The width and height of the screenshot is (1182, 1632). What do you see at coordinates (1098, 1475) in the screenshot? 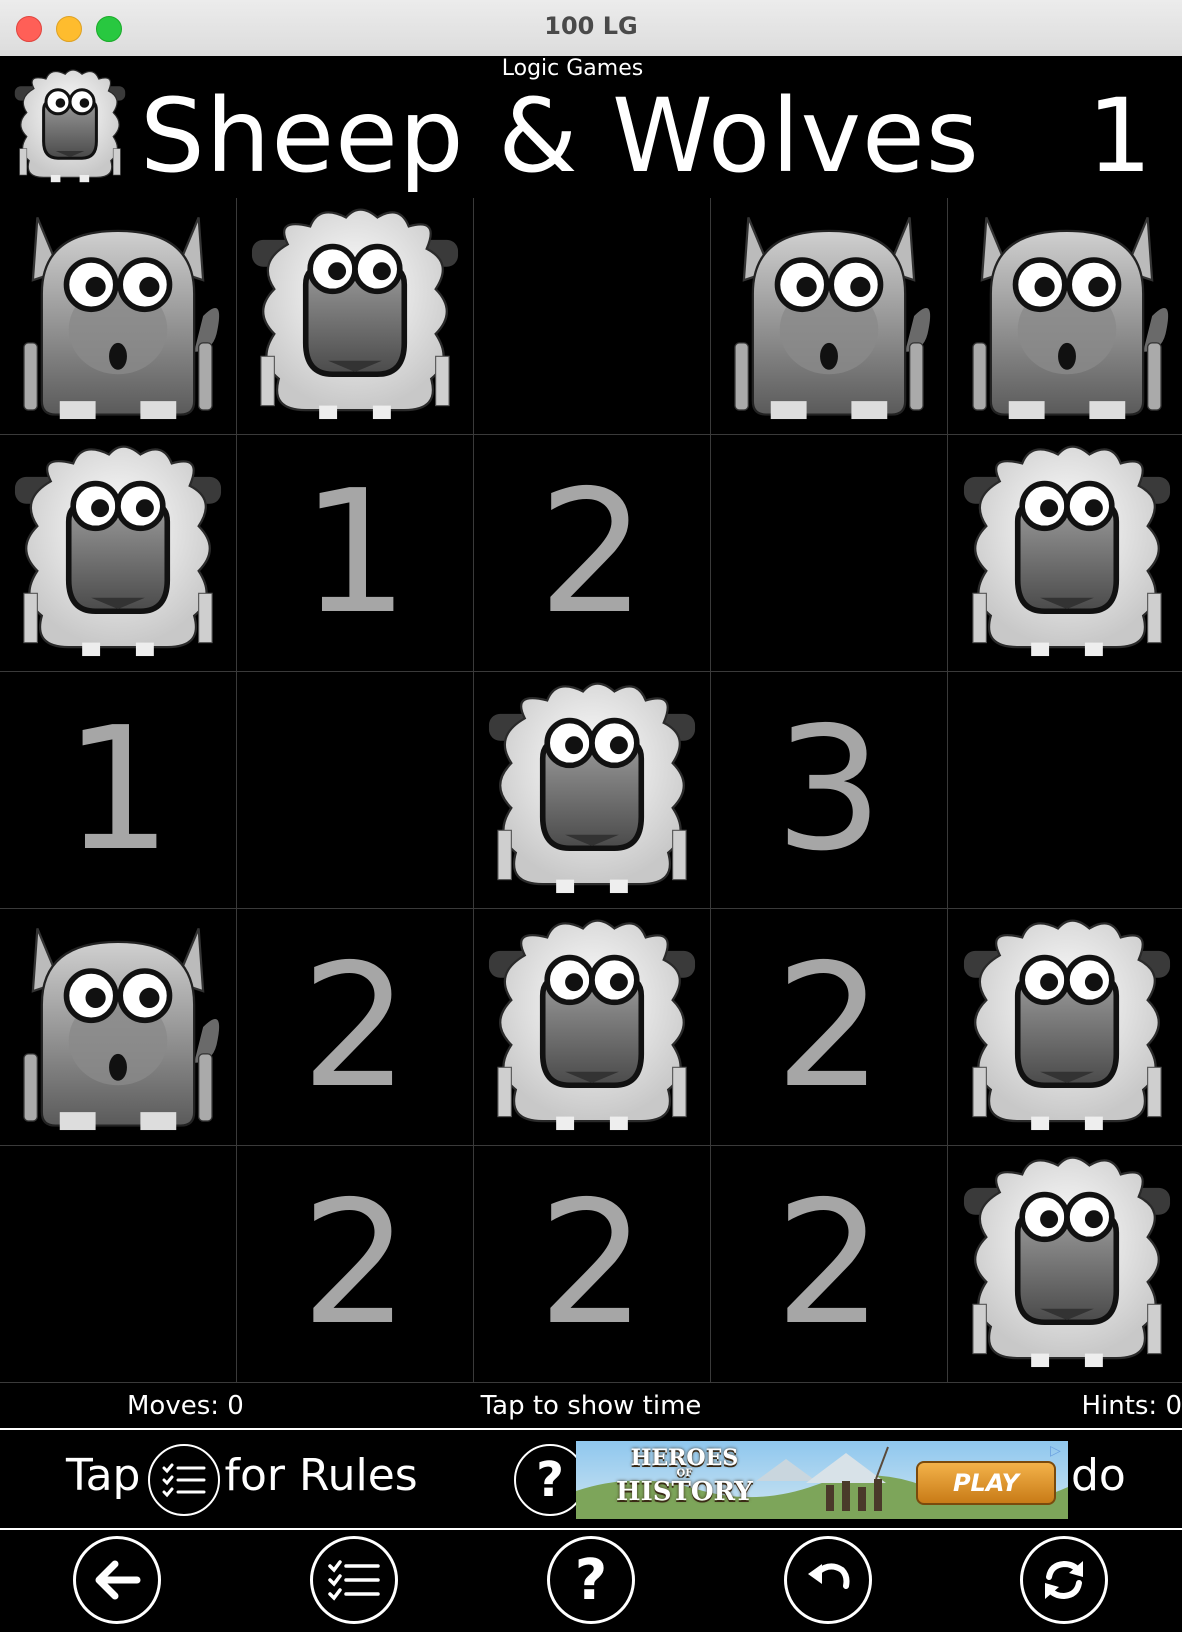
I see `undo-instruction-fragment: do` at bounding box center [1098, 1475].